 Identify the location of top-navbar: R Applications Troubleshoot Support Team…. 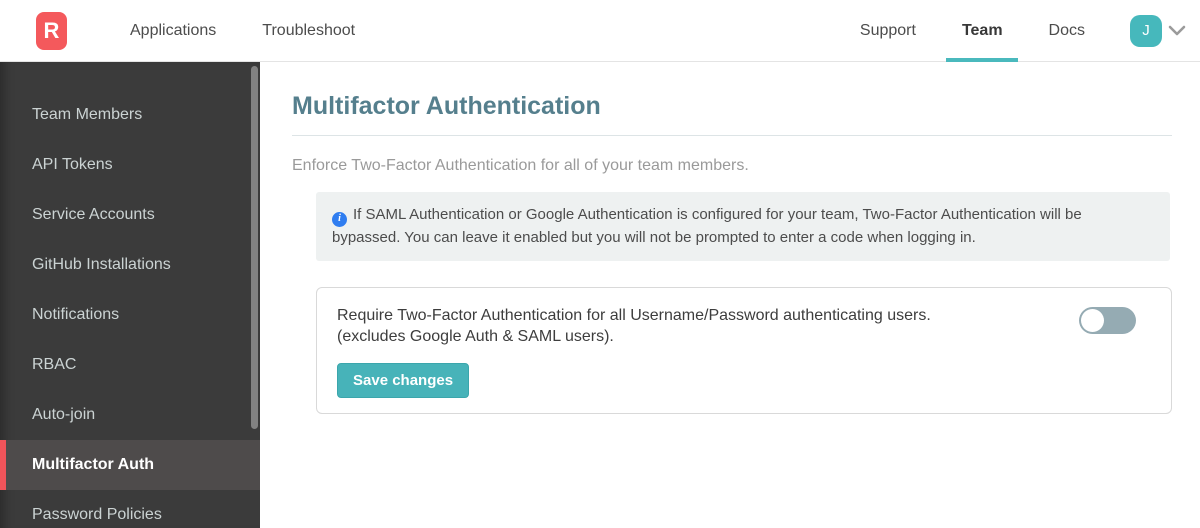
(600, 31).